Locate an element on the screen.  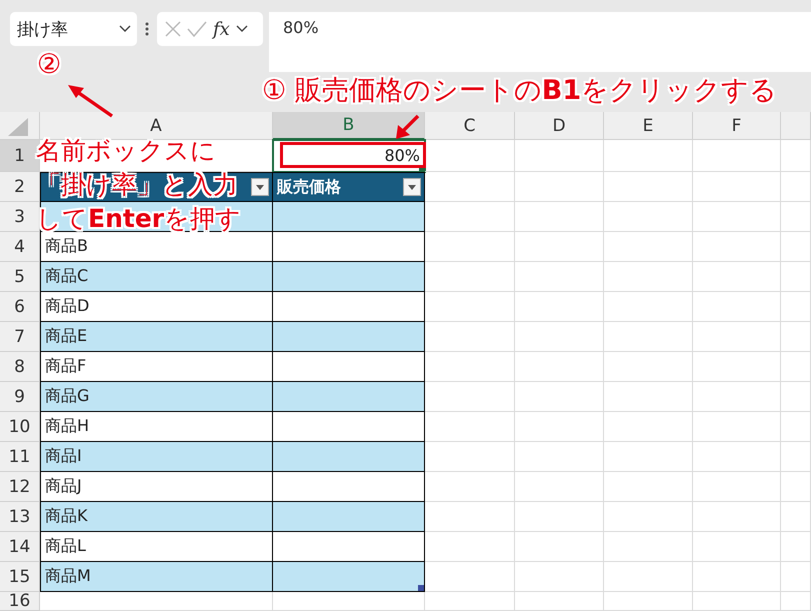
column-header: C is located at coordinates (470, 126).